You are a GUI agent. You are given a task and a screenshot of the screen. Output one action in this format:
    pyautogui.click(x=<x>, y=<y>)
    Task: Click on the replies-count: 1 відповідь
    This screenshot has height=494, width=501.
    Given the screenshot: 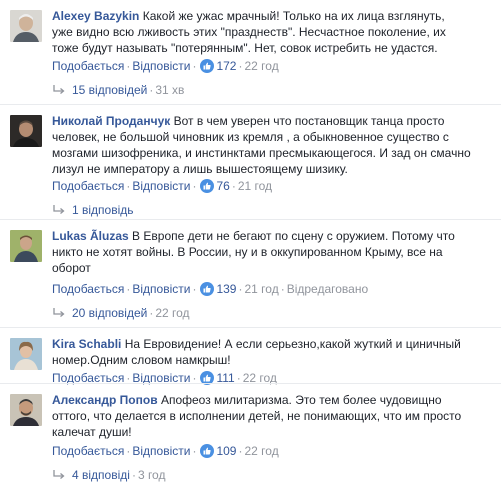 What is the action you would take?
    pyautogui.click(x=103, y=210)
    